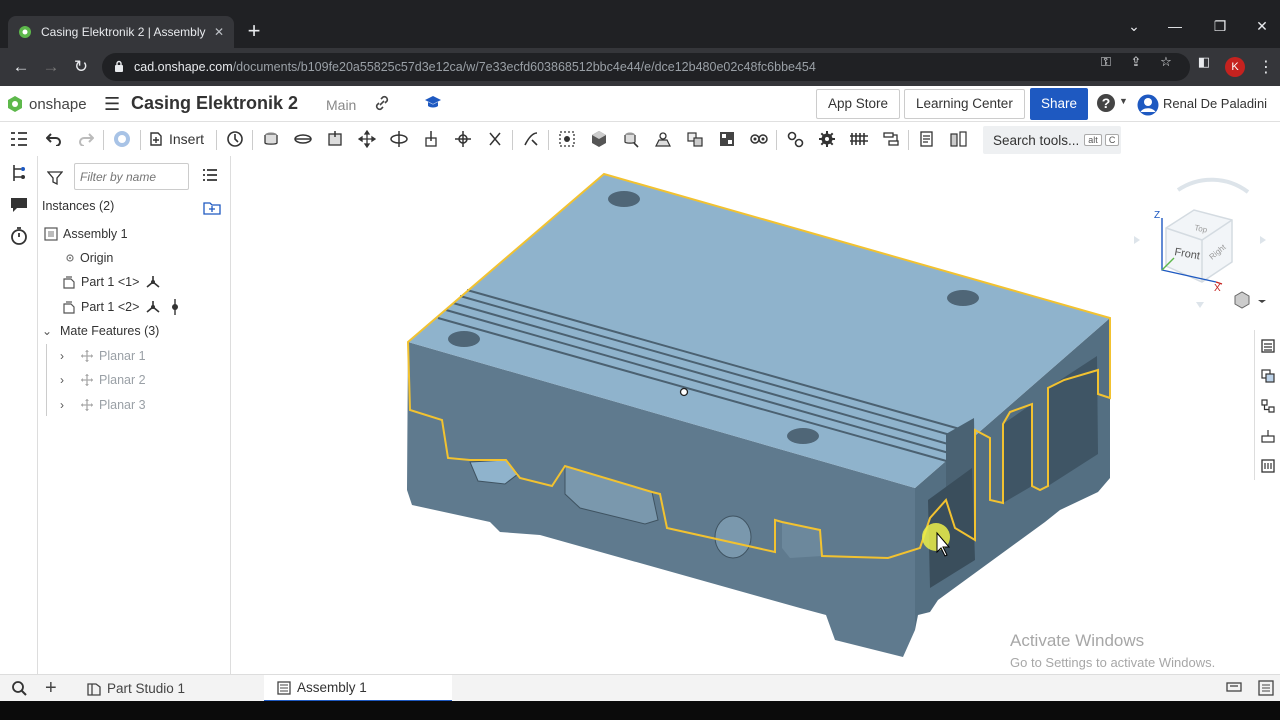 This screenshot has width=1280, height=720. Describe the element at coordinates (1106, 103) in the screenshot. I see `help-icon: ?` at that location.